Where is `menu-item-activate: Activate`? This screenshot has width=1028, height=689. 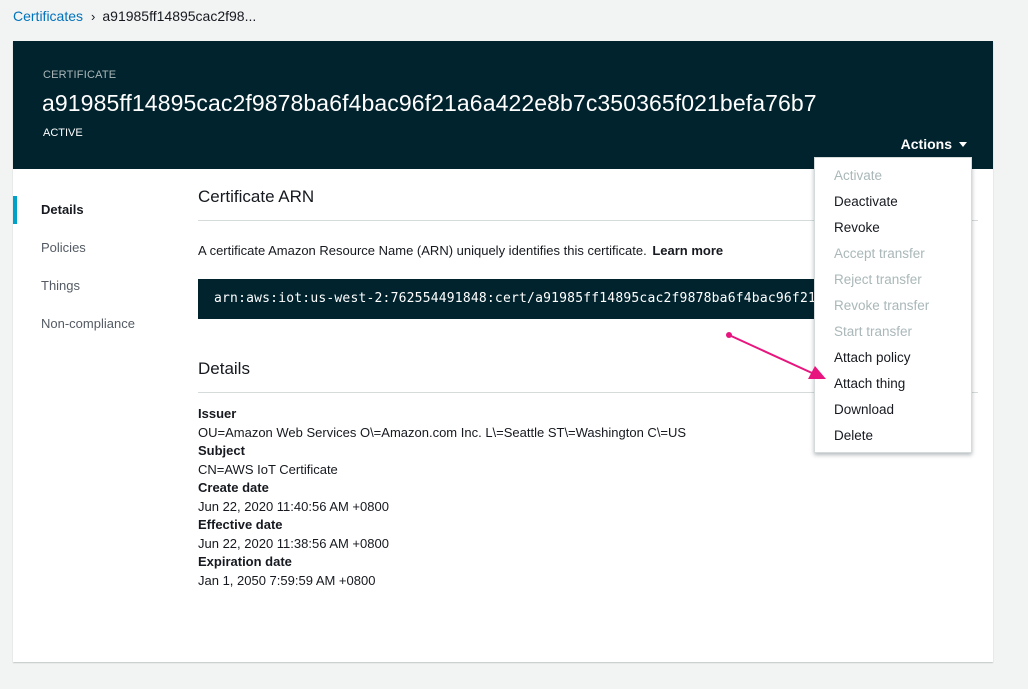
menu-item-activate: Activate is located at coordinates (858, 175).